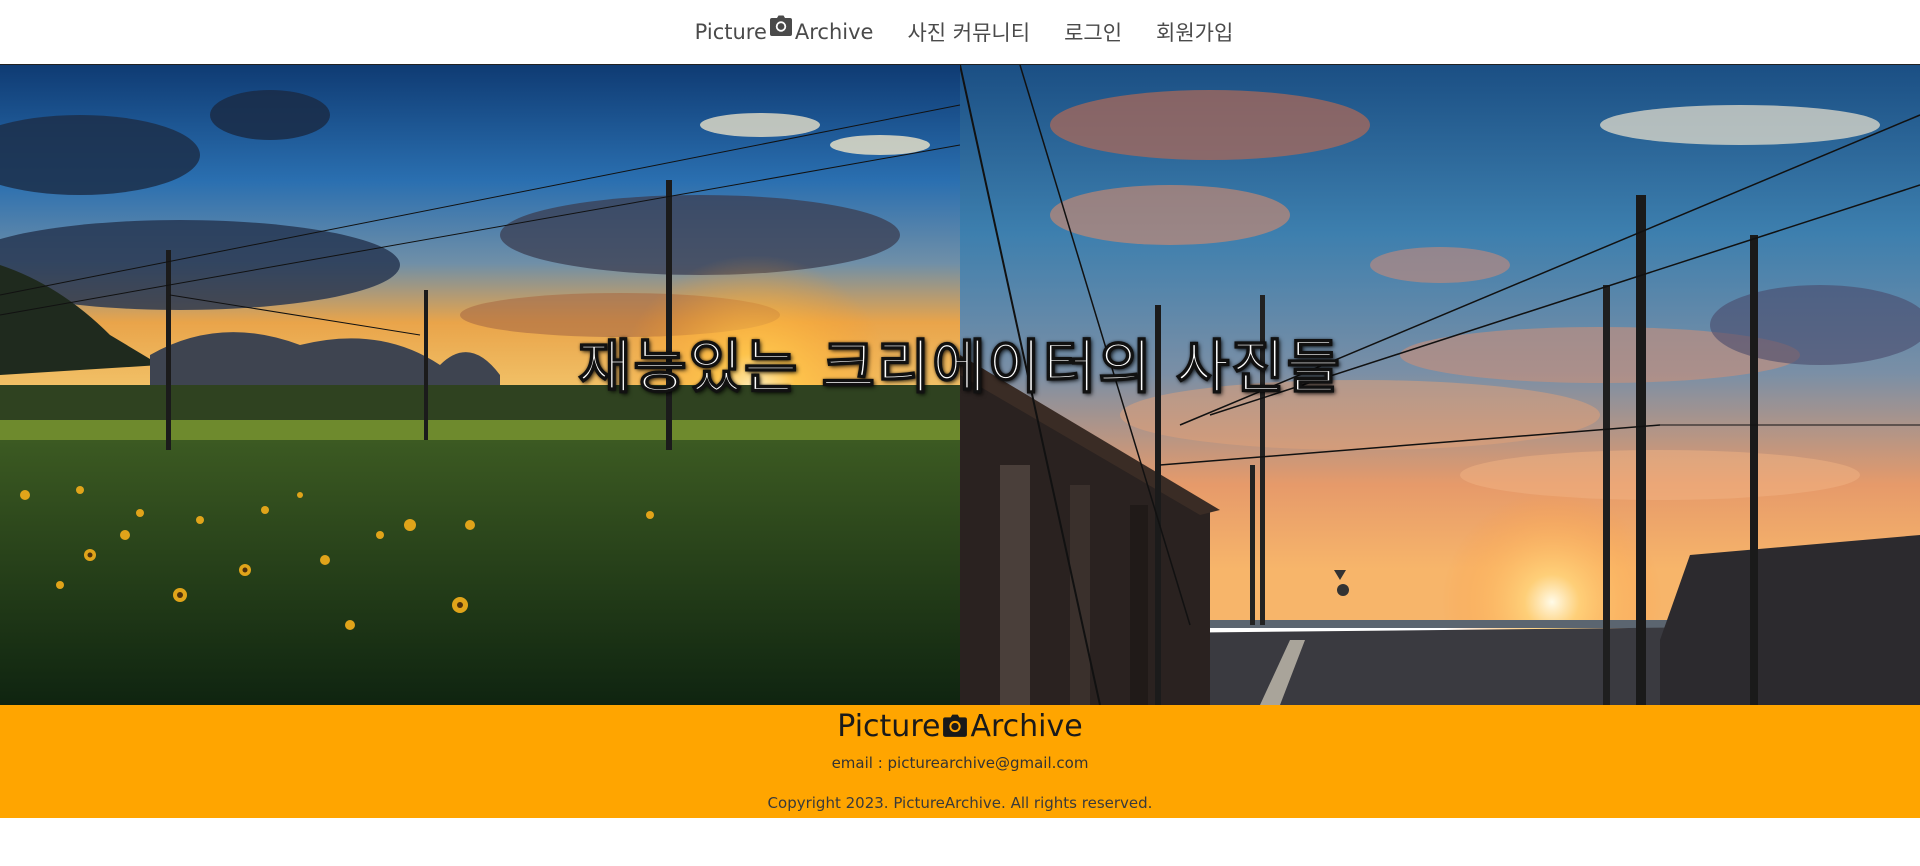 This screenshot has height=866, width=1920. I want to click on brand-text-archive: Archive, so click(834, 32).